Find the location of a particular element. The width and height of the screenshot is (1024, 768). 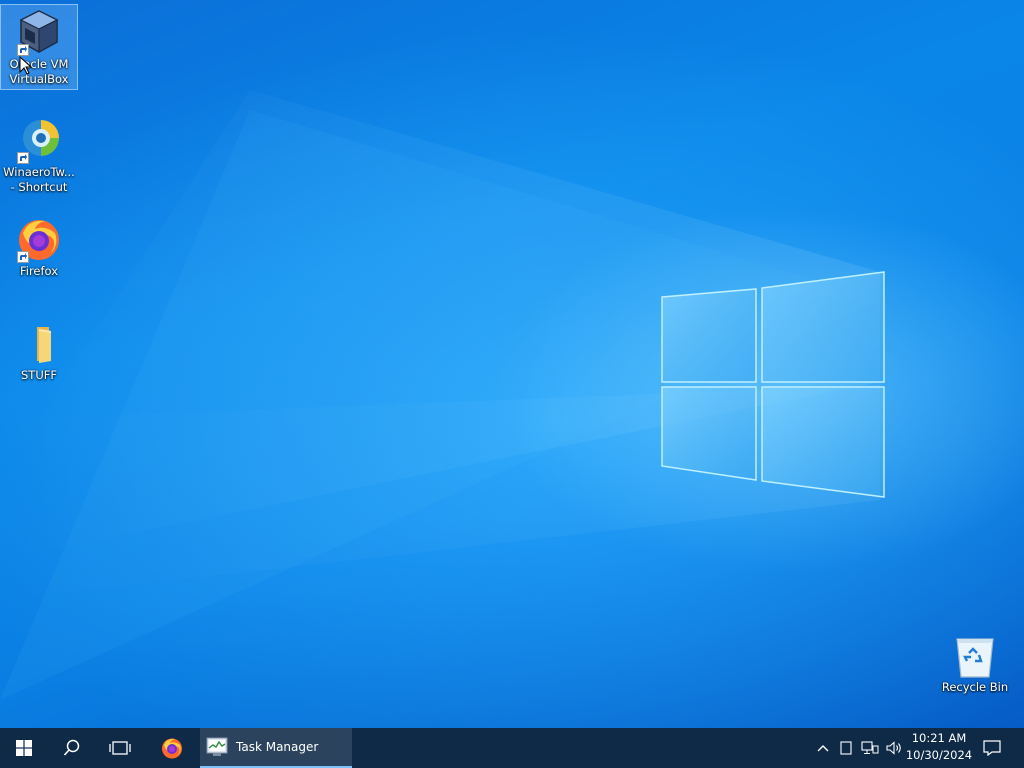

start-button is located at coordinates (24, 748).